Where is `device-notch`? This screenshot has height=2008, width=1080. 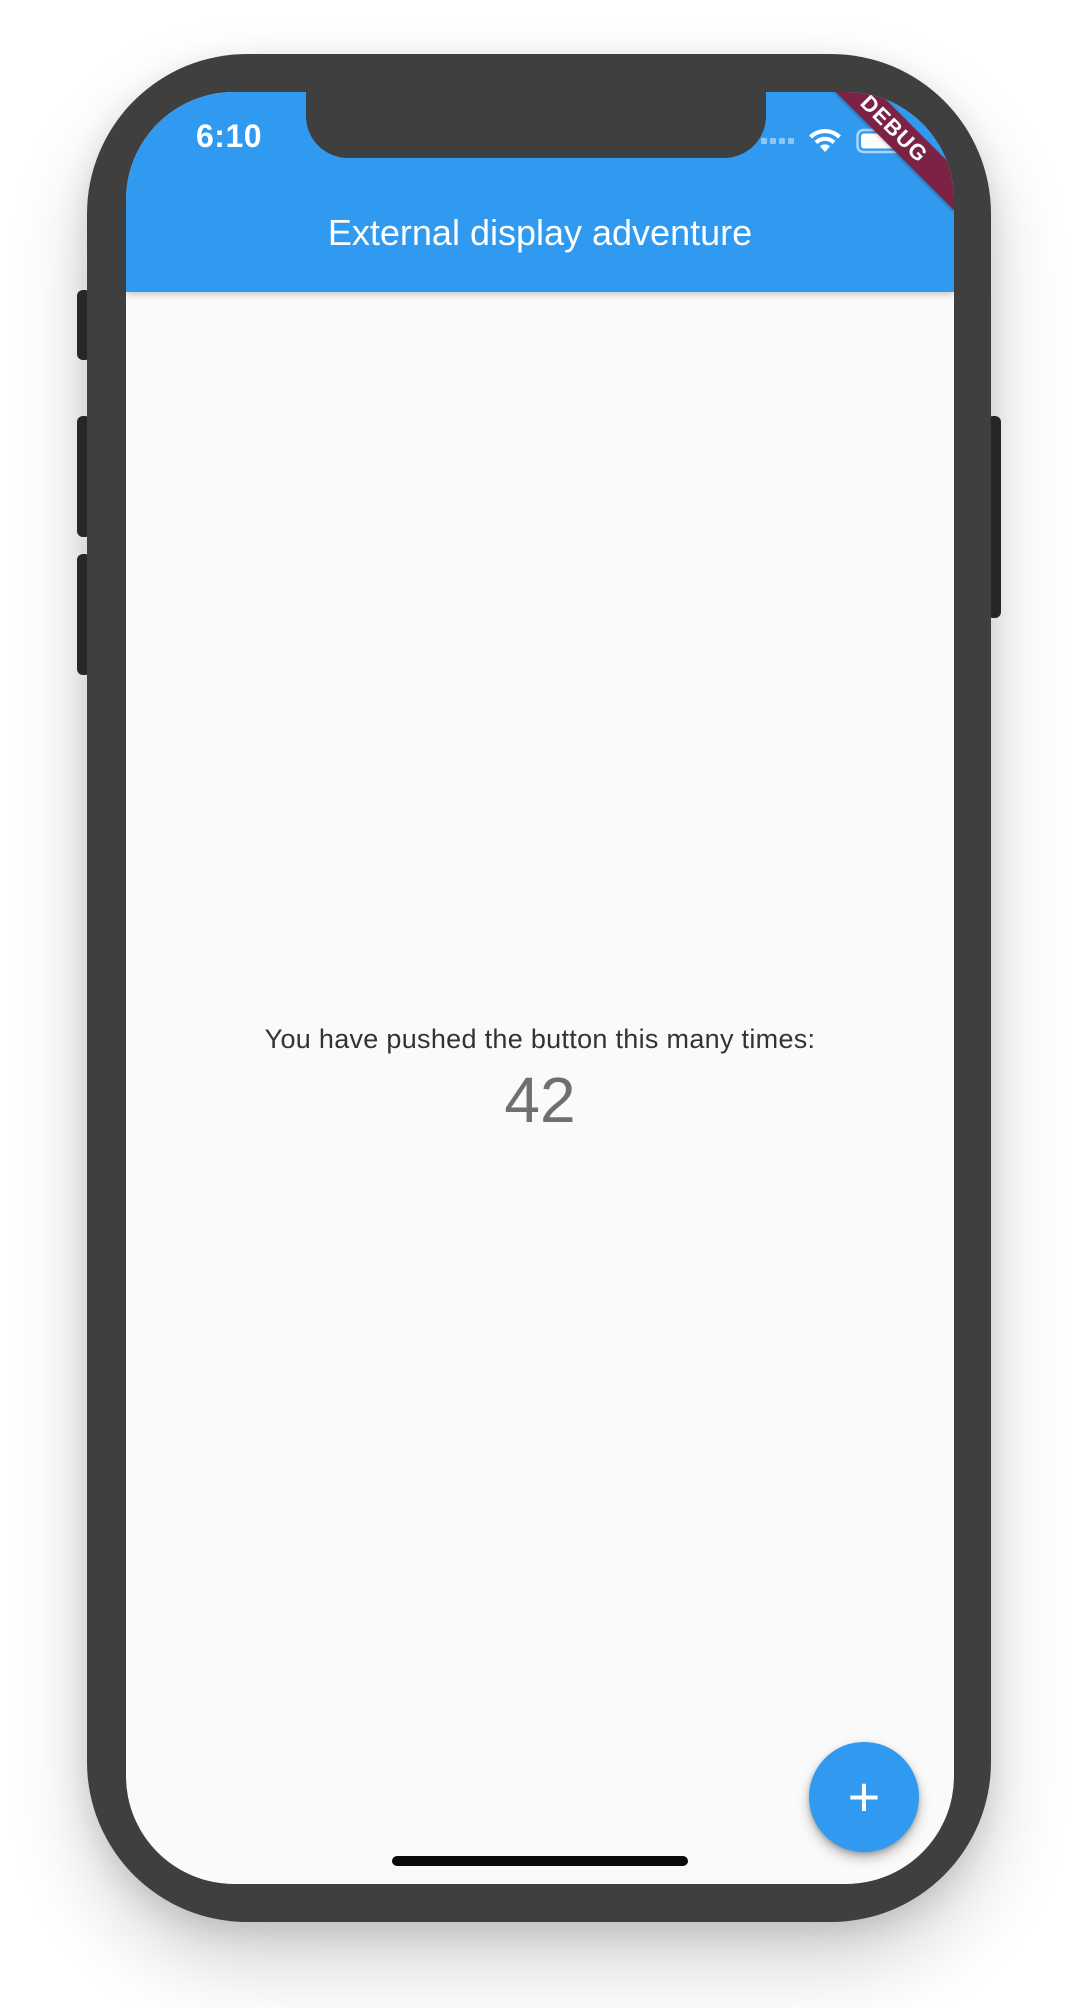 device-notch is located at coordinates (536, 125).